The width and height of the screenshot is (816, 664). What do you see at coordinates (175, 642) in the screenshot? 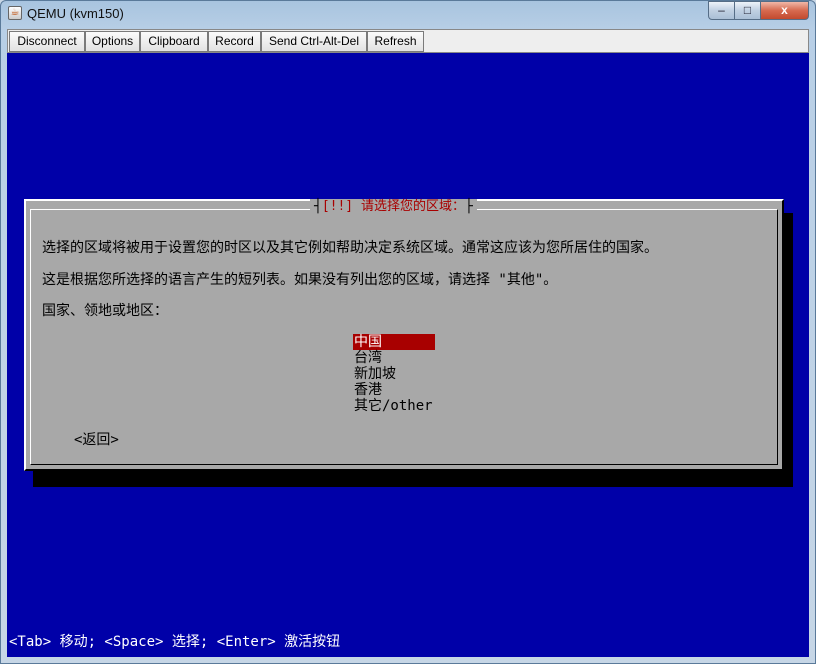
I see `status-bar: <Tab> 移动; <Space> 选择; <Enter> 激活按钮` at bounding box center [175, 642].